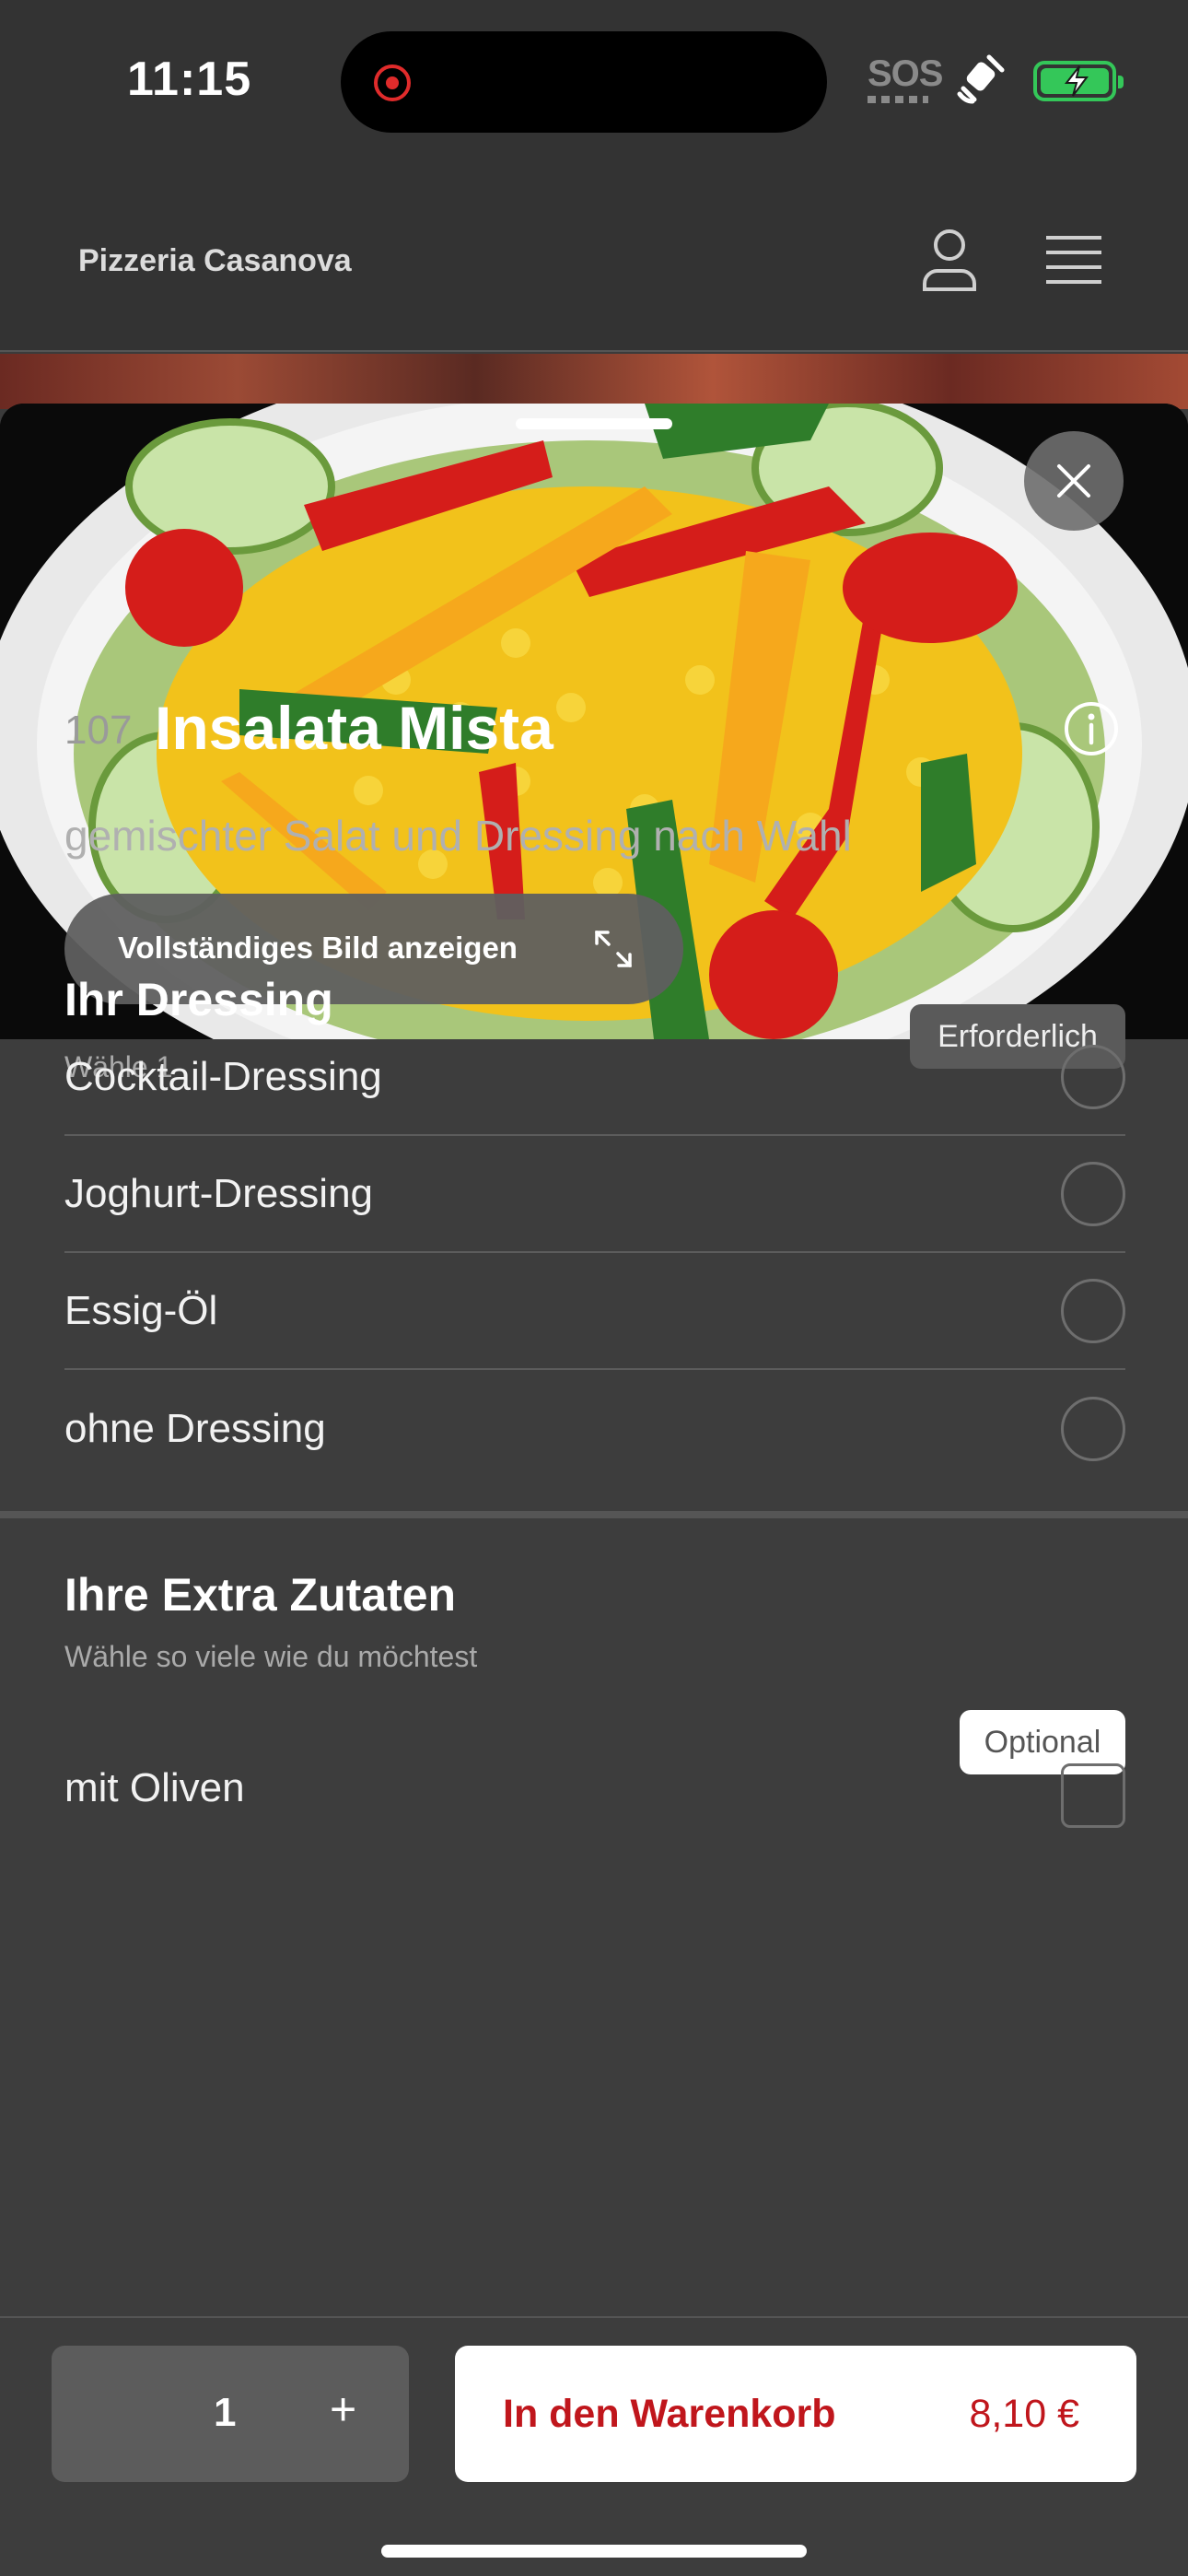 The image size is (1188, 2576). Describe the element at coordinates (594, 381) in the screenshot. I see `background-pizza-image` at that location.